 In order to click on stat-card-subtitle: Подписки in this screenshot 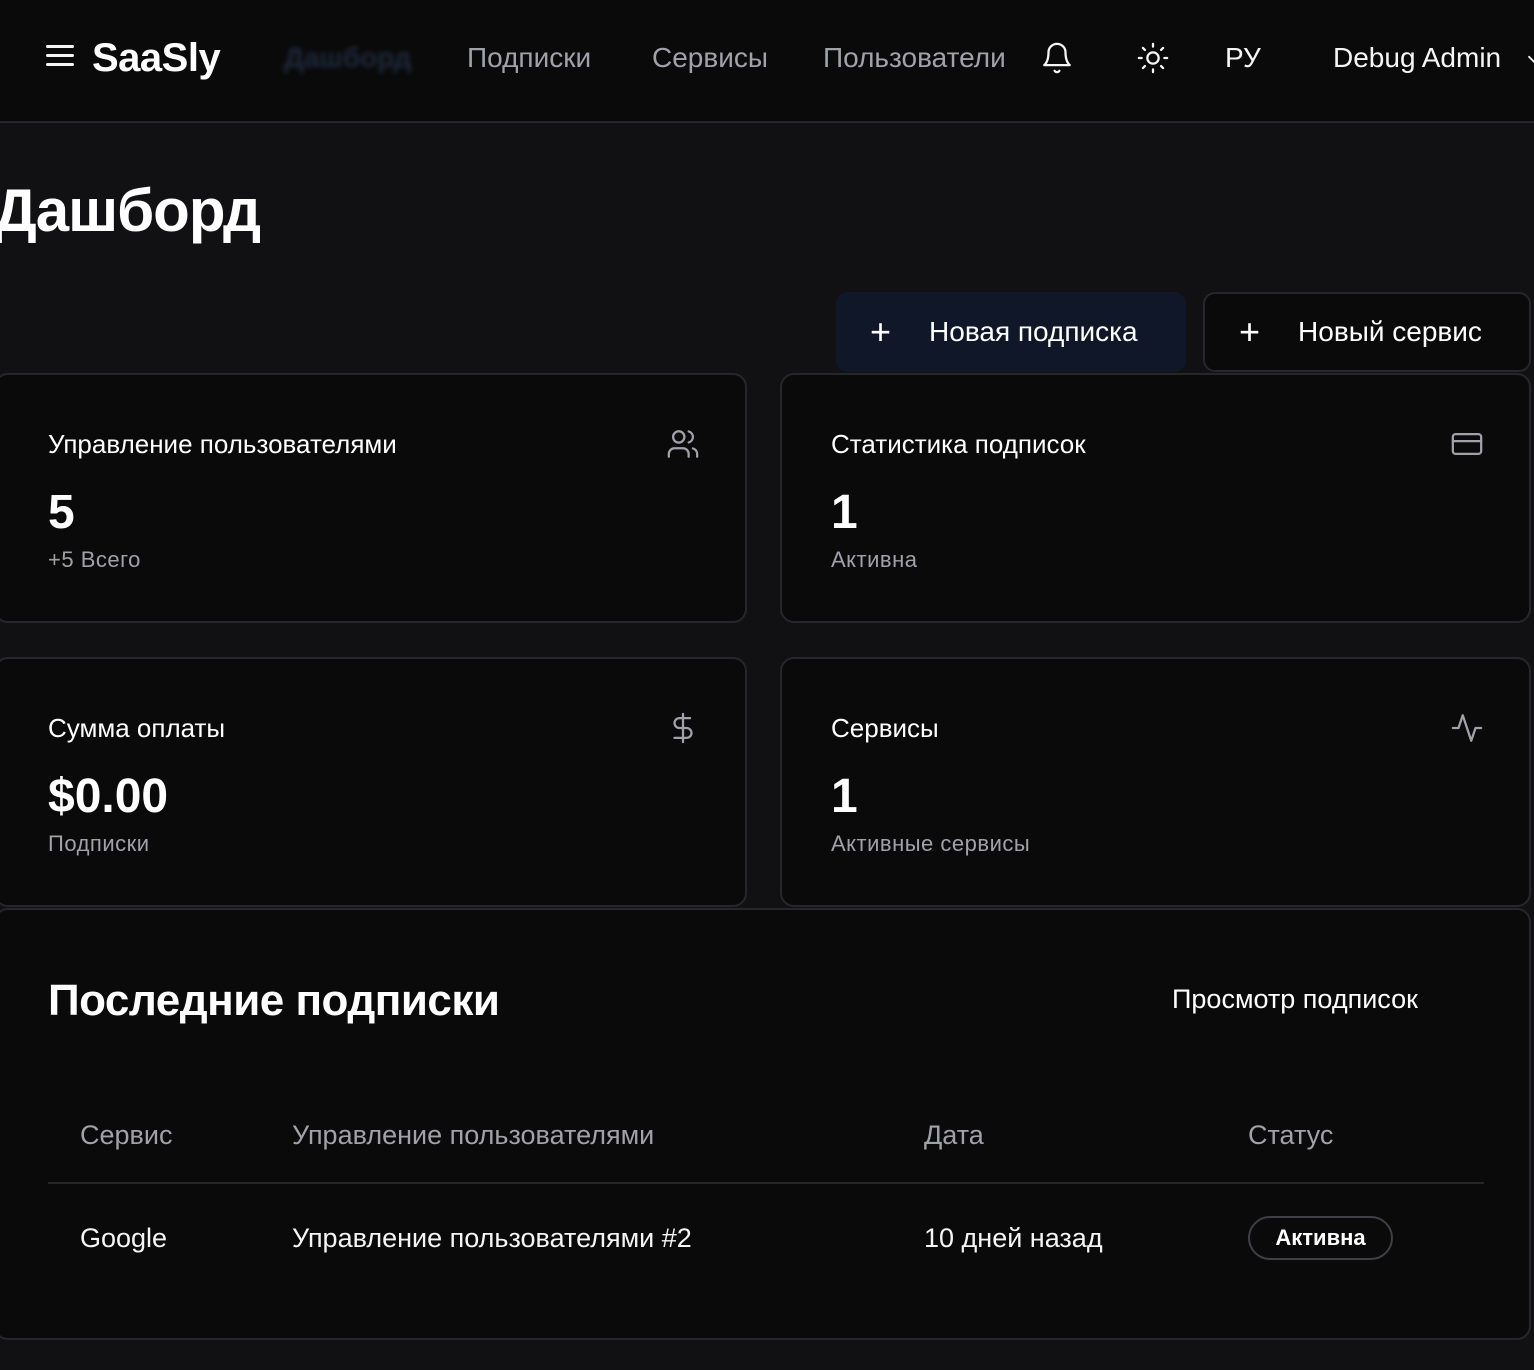, I will do `click(99, 843)`.